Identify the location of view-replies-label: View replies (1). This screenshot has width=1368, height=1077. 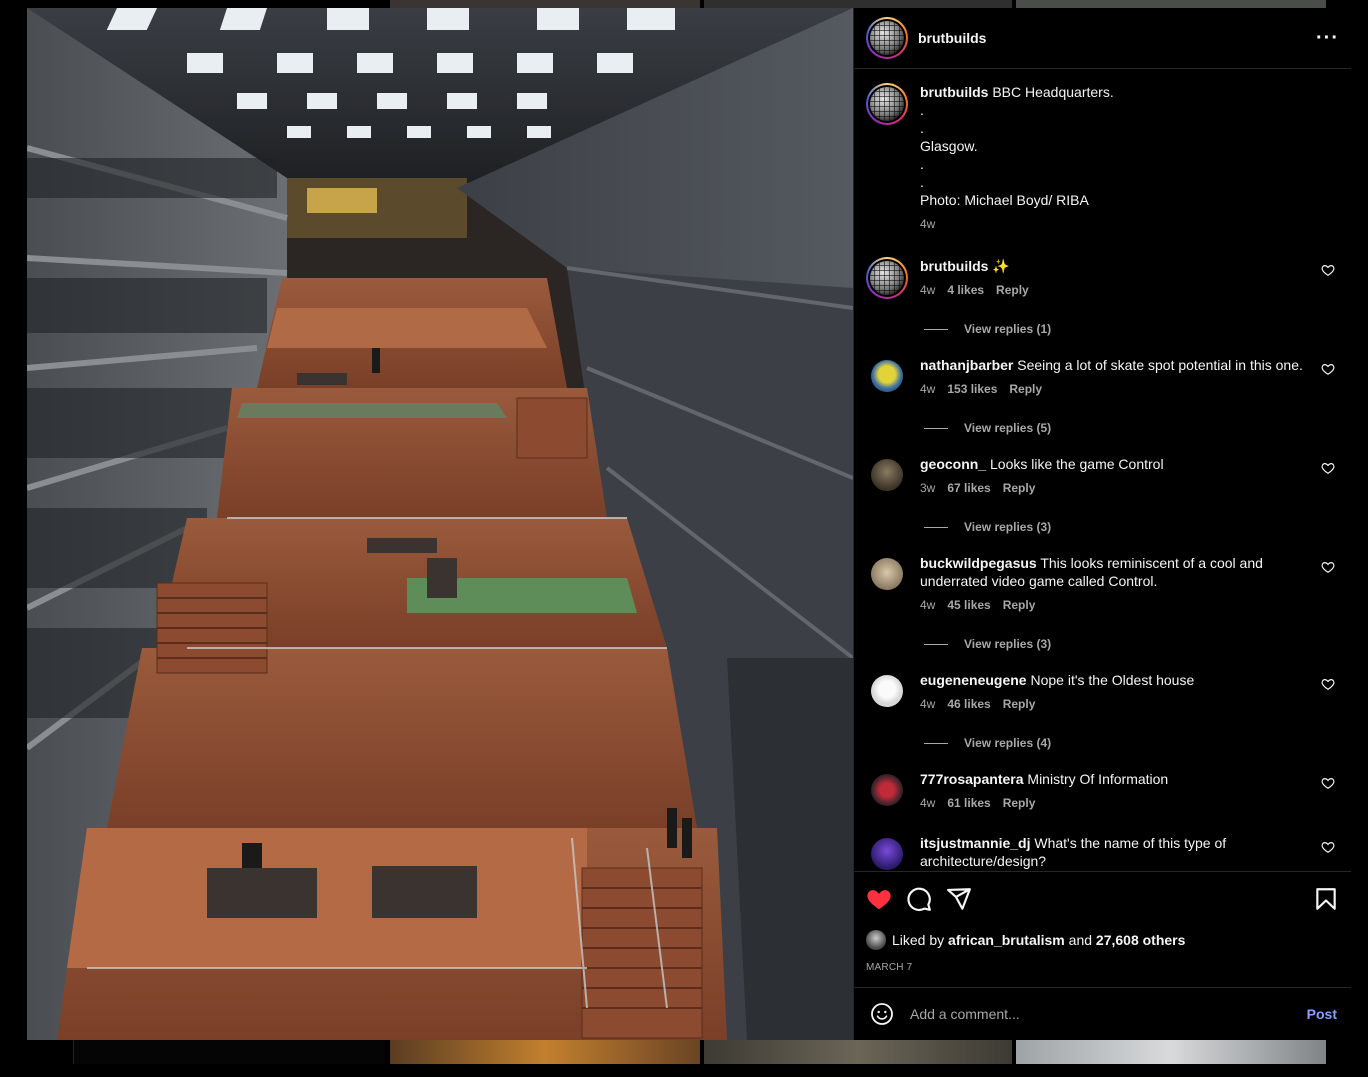
(1008, 329).